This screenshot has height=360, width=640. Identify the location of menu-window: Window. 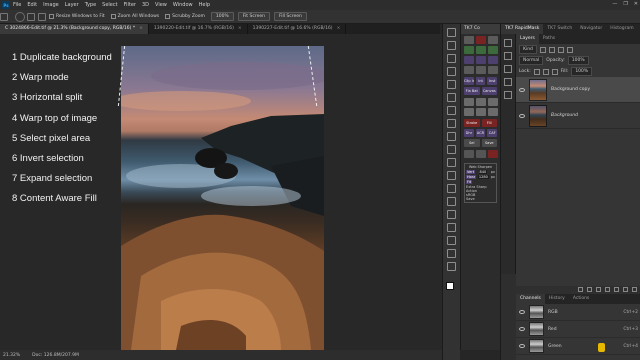
(183, 5).